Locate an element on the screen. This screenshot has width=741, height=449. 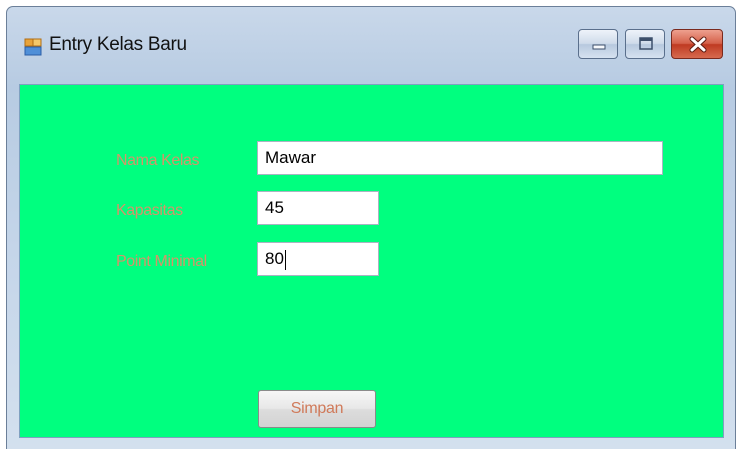
maximize-icon is located at coordinates (646, 43).